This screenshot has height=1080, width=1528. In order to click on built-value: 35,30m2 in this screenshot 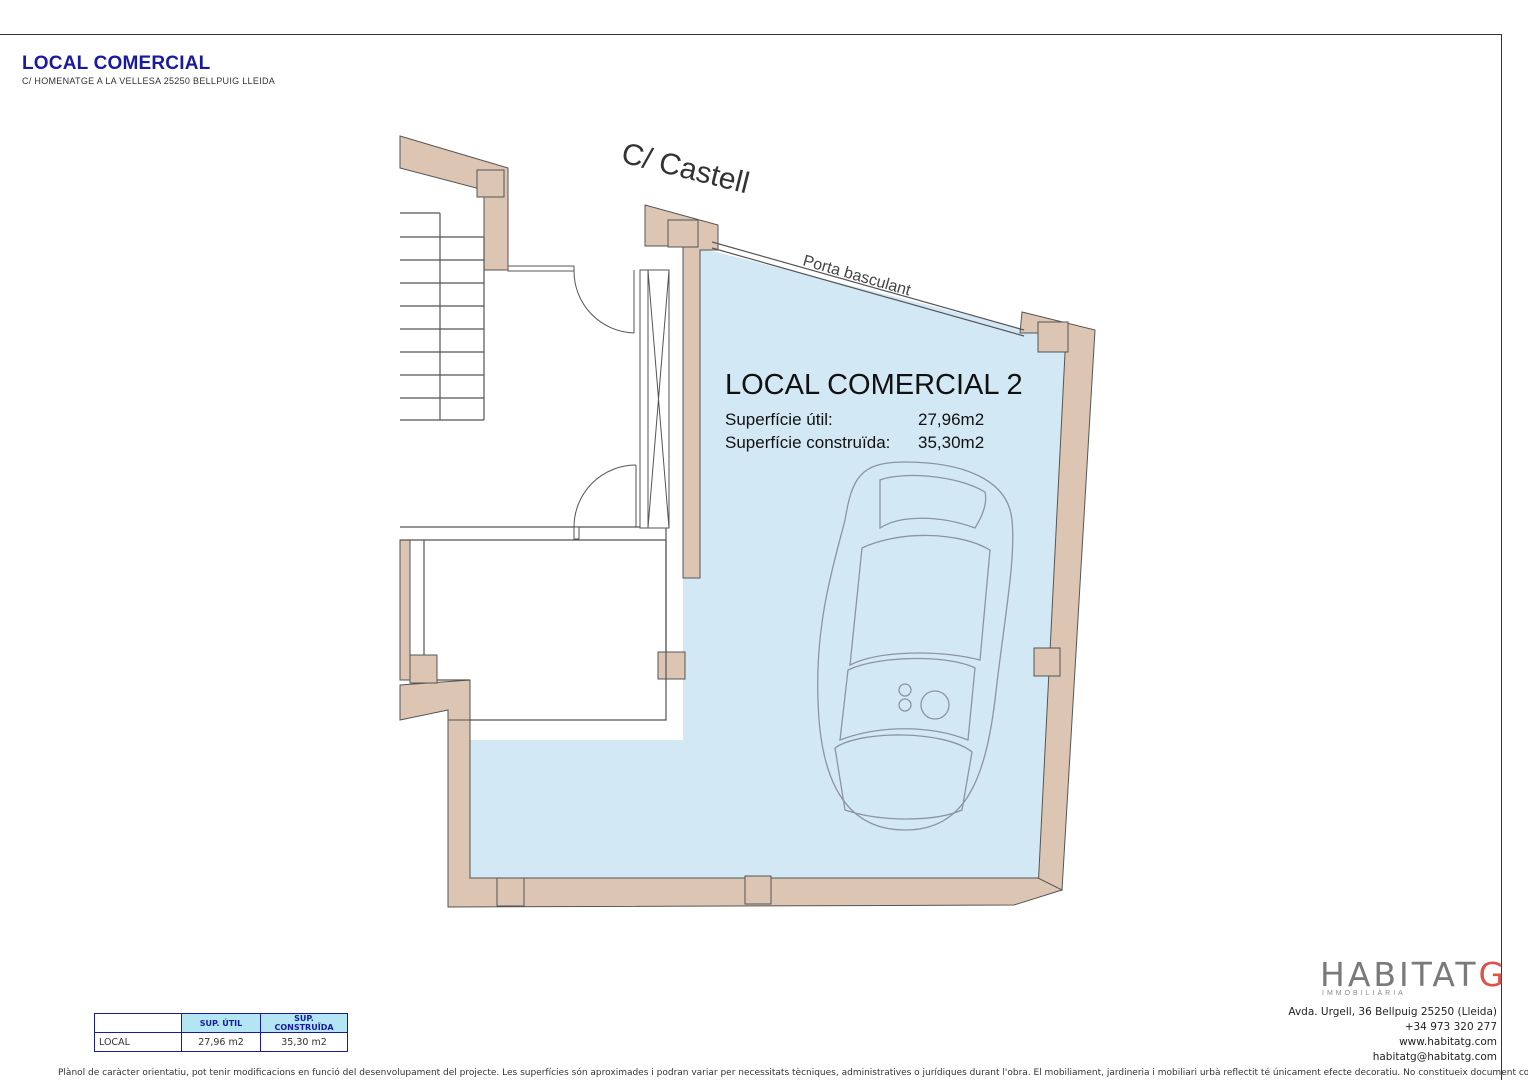, I will do `click(951, 442)`.